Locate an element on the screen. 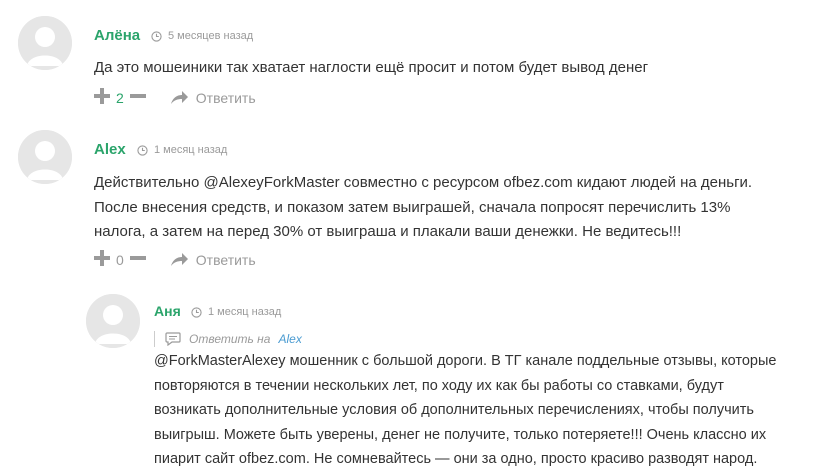 Image resolution: width=837 pixels, height=472 pixels. reply-to-target: Alex is located at coordinates (289, 339).